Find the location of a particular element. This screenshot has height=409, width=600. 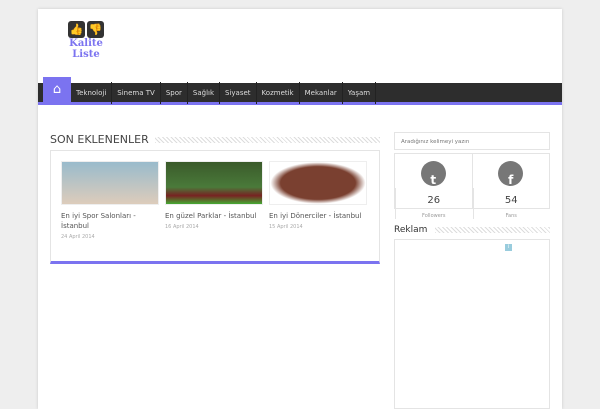

twitter-count: 26 is located at coordinates (433, 197).